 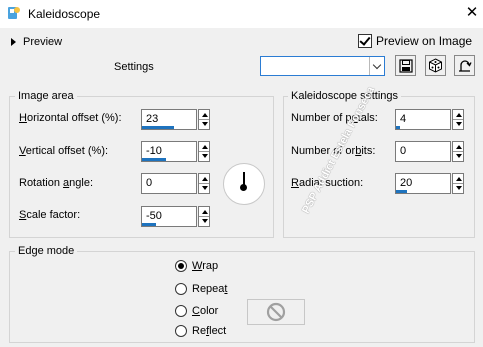 What do you see at coordinates (241, 14) in the screenshot?
I see `title-bar: Kaleidoscope ✕` at bounding box center [241, 14].